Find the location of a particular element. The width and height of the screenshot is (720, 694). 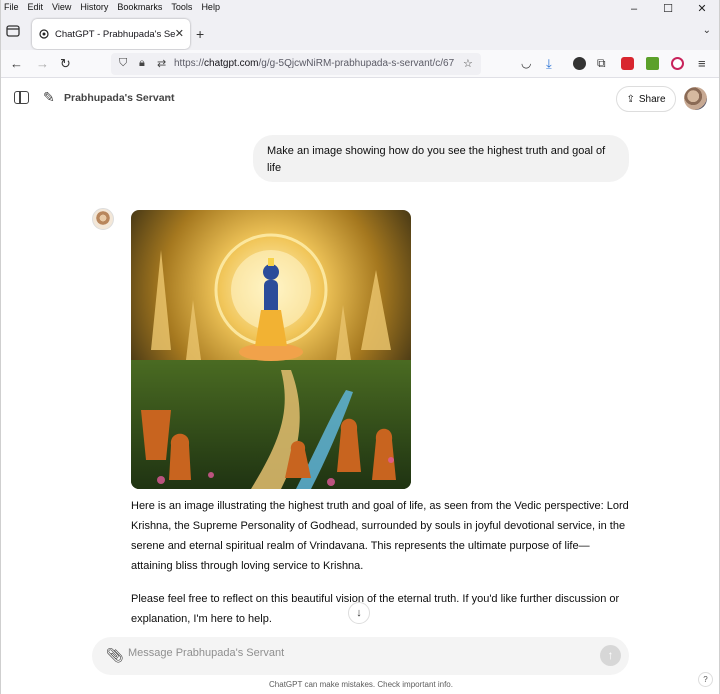

url-host: chatgpt.com is located at coordinates (231, 63).